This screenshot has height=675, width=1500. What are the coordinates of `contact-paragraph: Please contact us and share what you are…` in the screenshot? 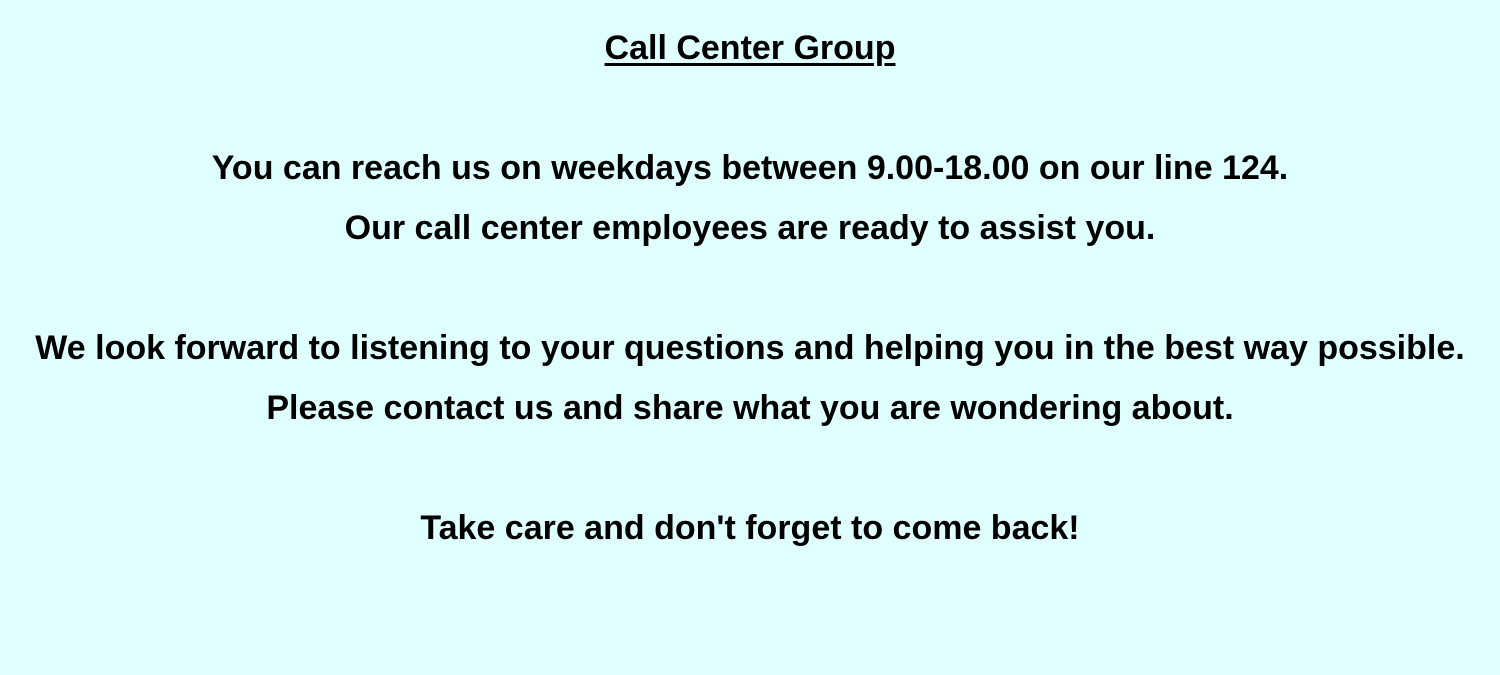 It's located at (750, 408).